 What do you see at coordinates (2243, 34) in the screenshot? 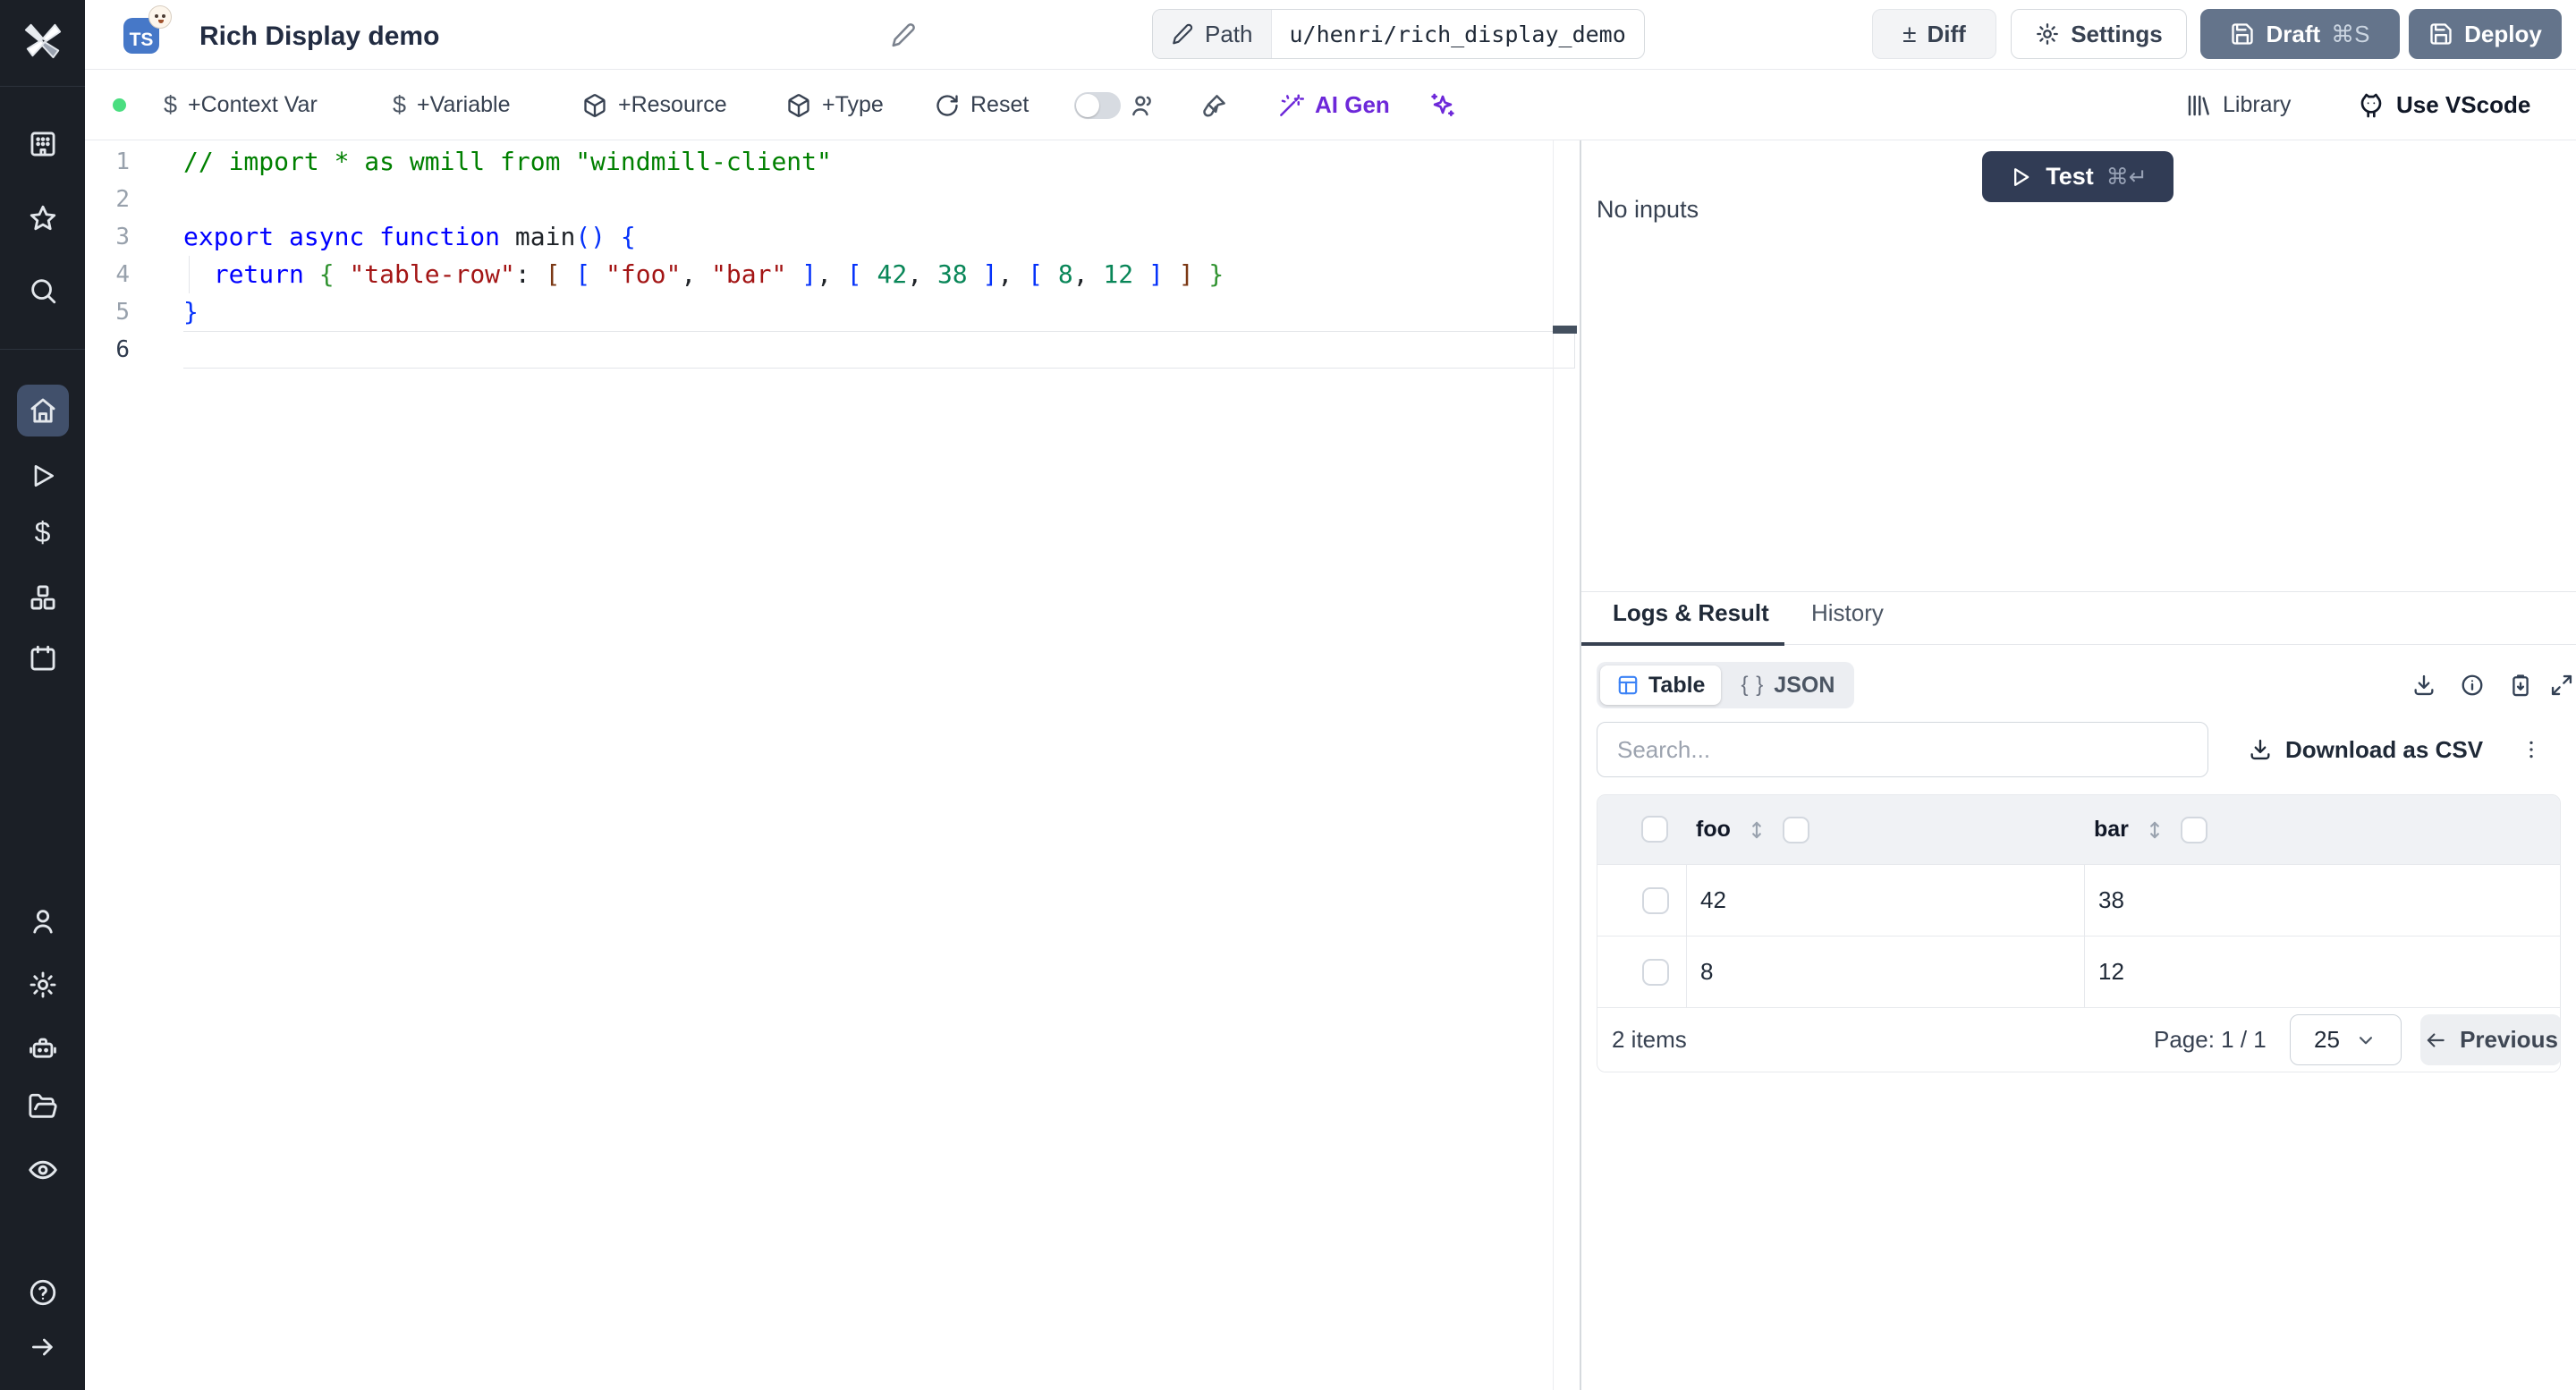
I see `save-icon` at bounding box center [2243, 34].